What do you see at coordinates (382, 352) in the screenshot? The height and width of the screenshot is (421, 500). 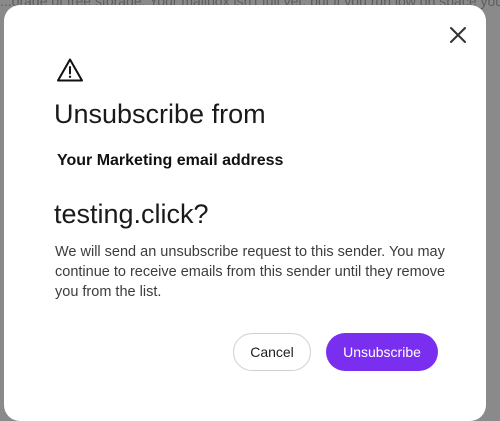 I see `unsubscribe-button: Unsubscribe` at bounding box center [382, 352].